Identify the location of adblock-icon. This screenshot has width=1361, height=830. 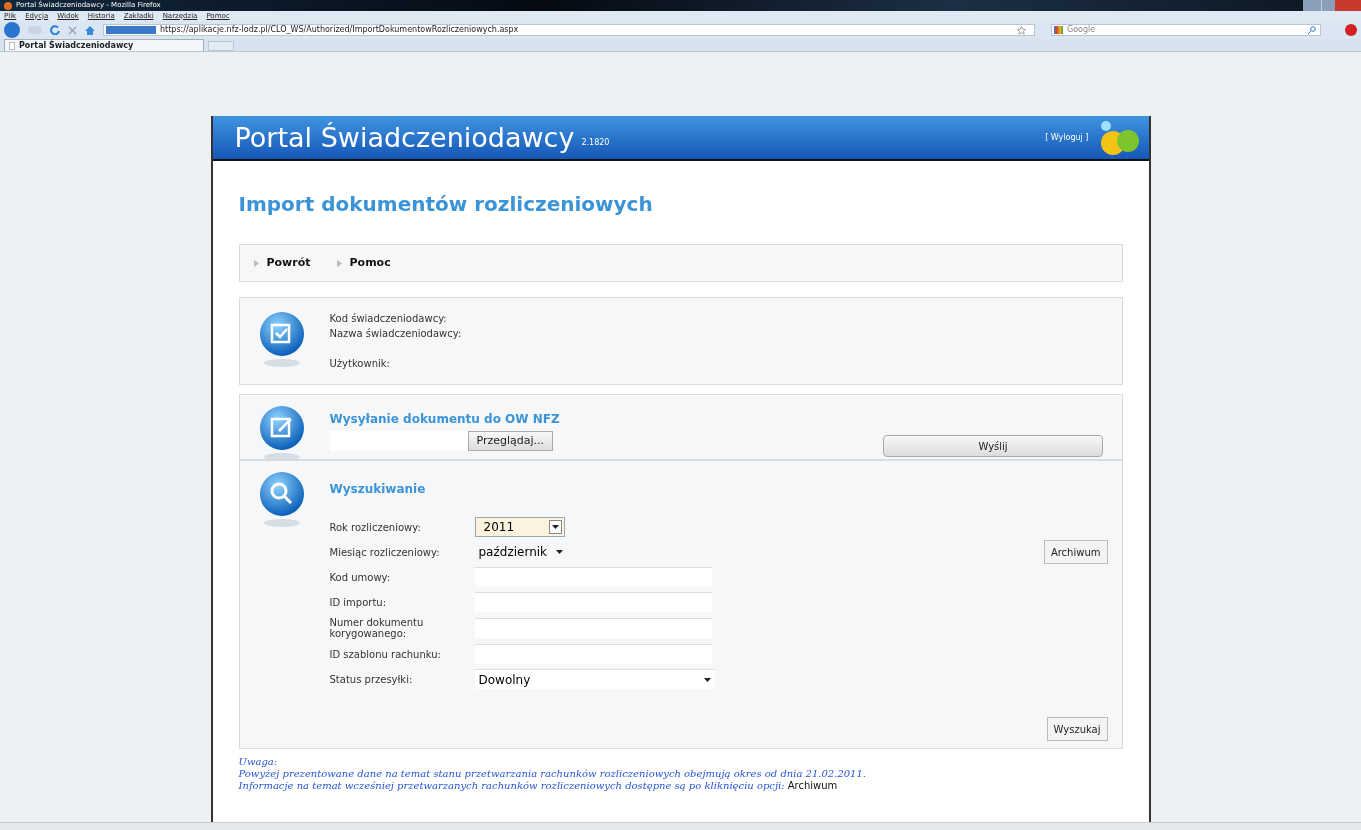
(1351, 30).